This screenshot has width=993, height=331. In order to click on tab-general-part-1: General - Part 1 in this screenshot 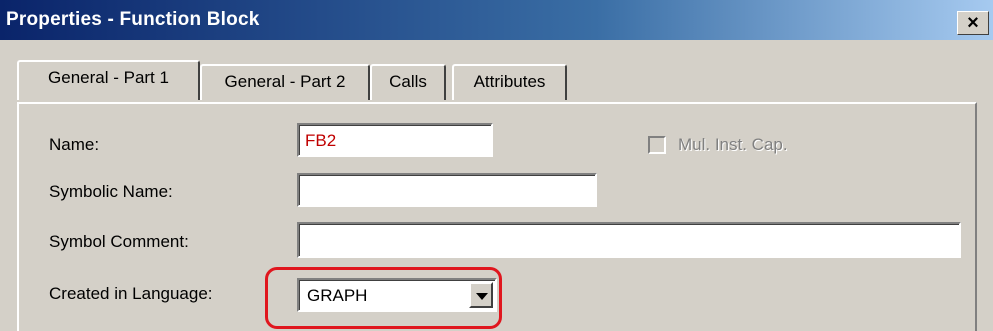, I will do `click(108, 80)`.